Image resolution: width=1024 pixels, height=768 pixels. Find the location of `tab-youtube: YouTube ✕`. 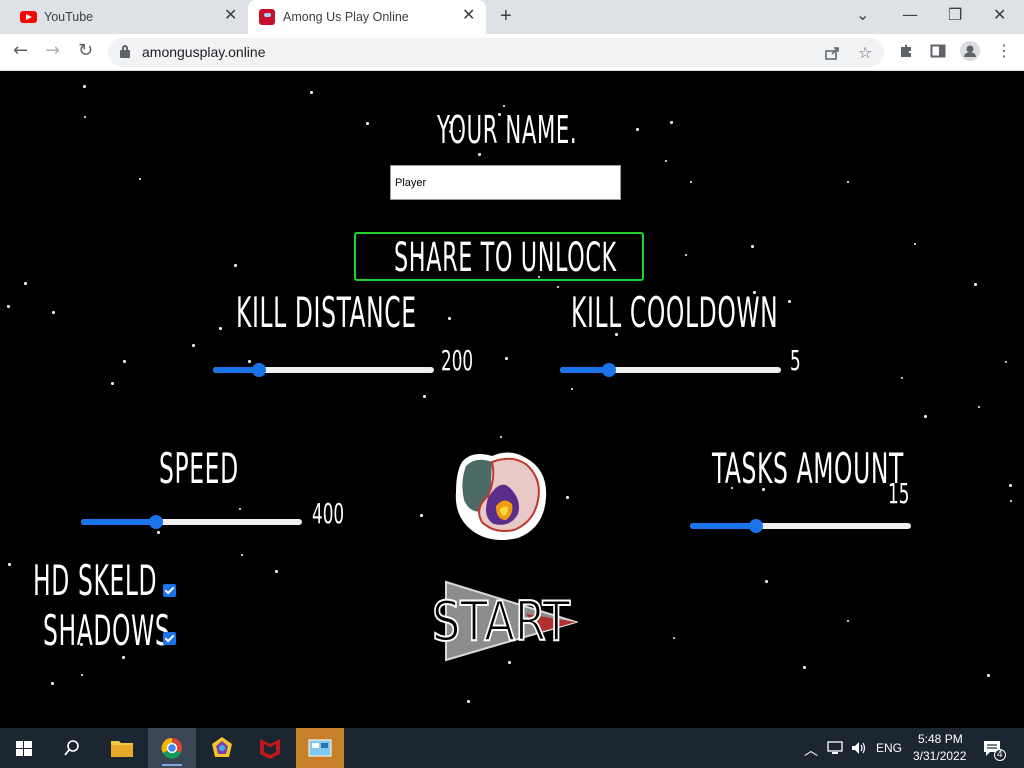

tab-youtube: YouTube ✕ is located at coordinates (123, 17).